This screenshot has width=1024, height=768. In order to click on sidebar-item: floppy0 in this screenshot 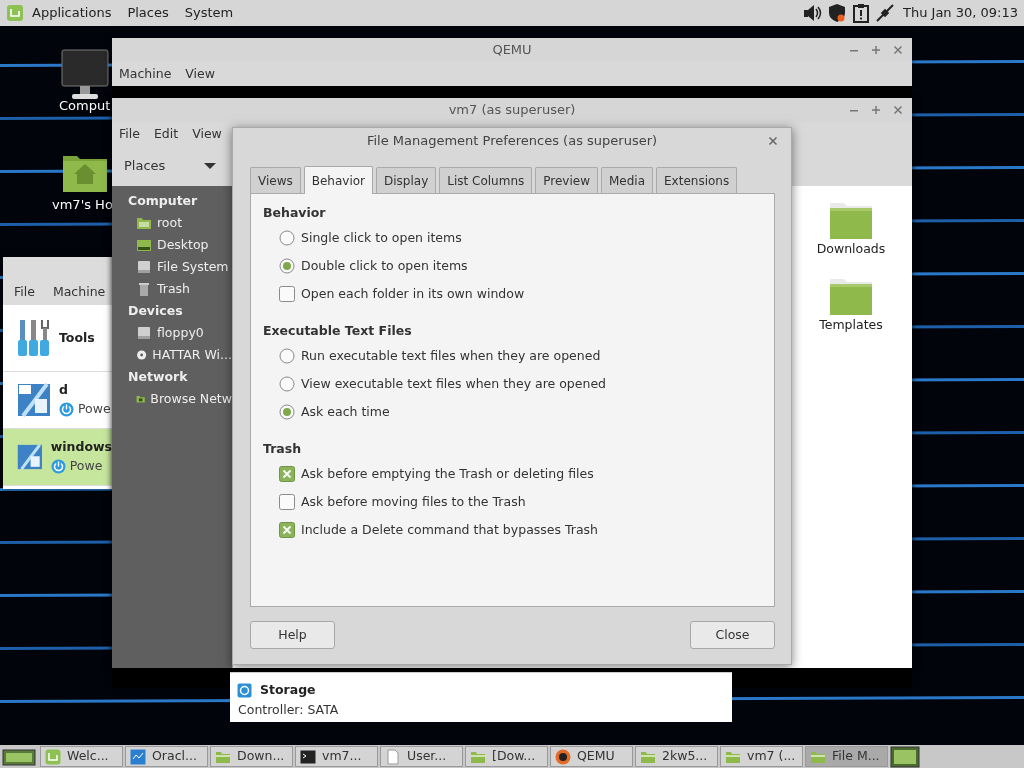, I will do `click(172, 333)`.